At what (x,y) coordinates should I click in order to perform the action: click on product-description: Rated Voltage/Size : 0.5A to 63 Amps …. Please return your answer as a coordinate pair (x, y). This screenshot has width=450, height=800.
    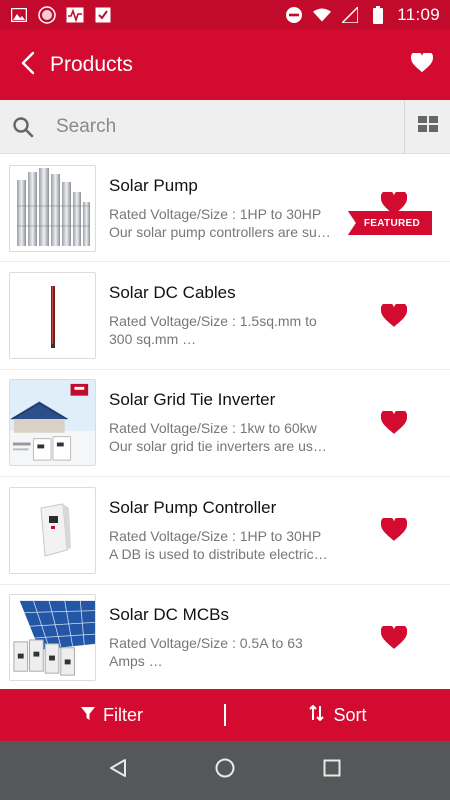
    Looking at the image, I should click on (229, 652).